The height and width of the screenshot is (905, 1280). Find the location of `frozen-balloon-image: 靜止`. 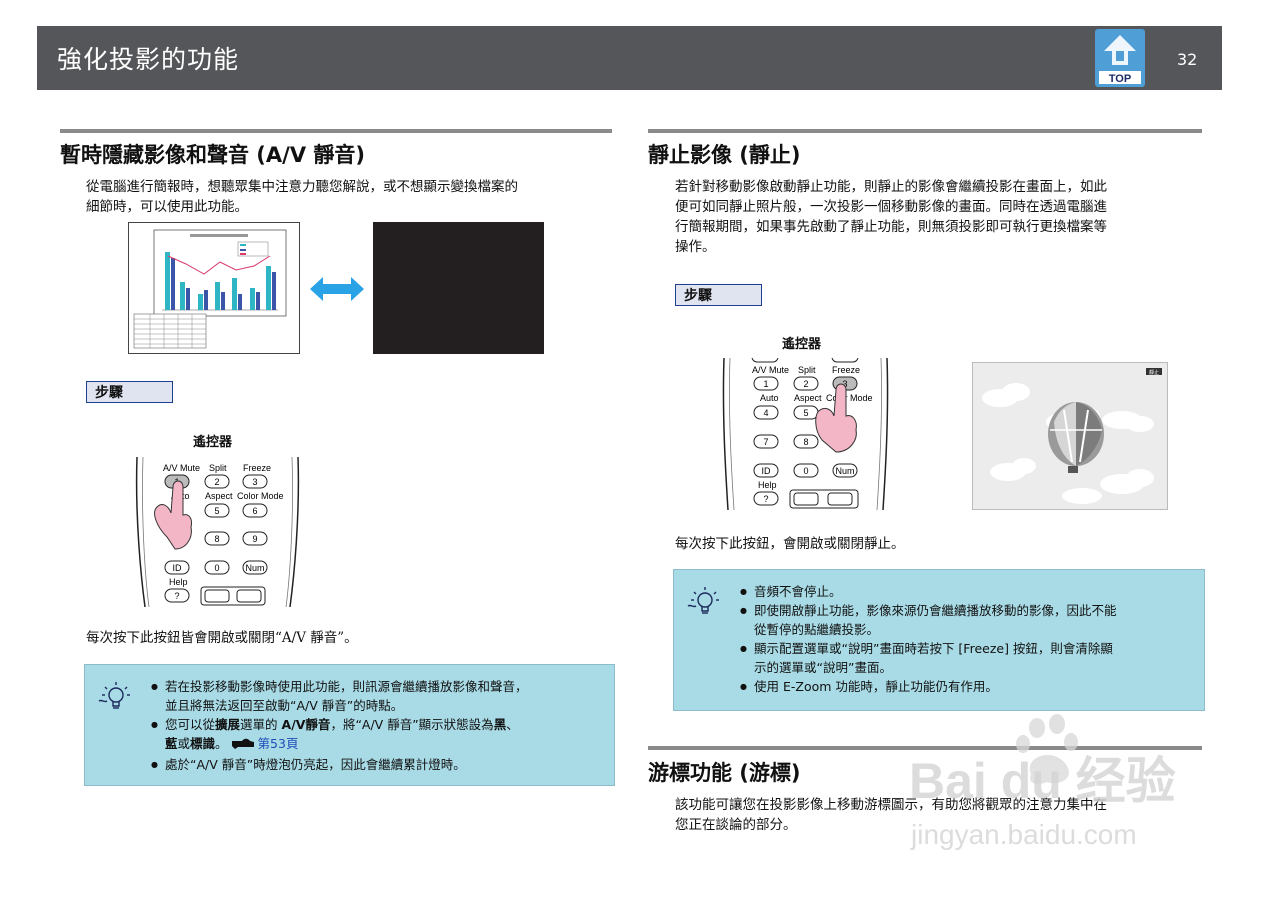

frozen-balloon-image: 靜止 is located at coordinates (1070, 436).